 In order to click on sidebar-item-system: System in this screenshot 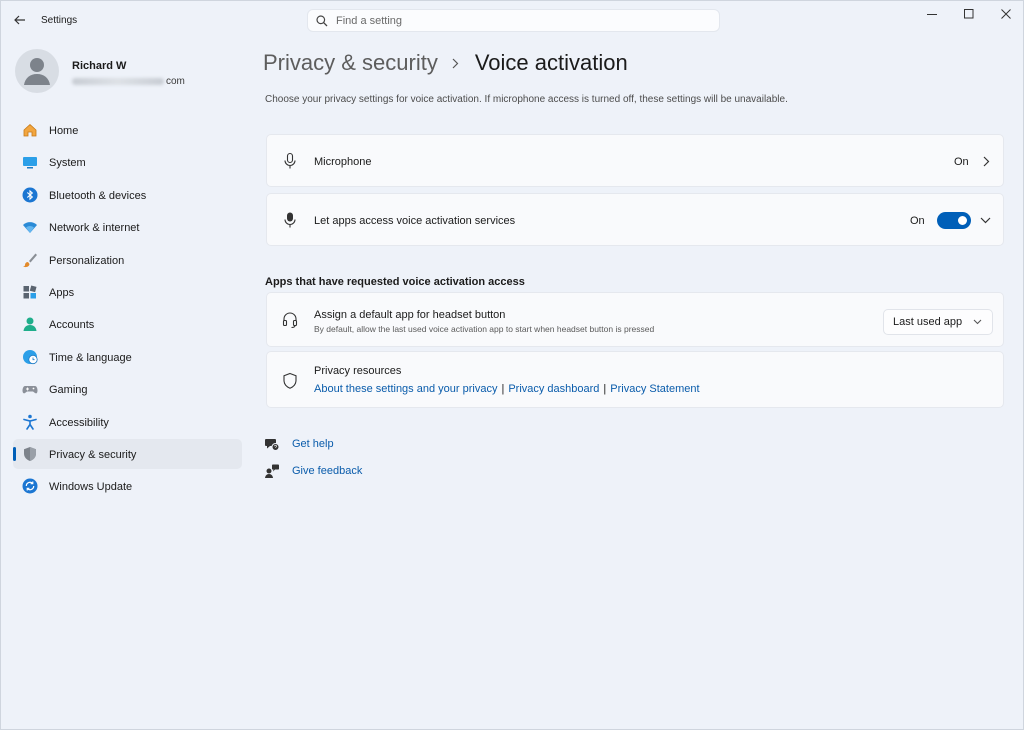, I will do `click(127, 162)`.